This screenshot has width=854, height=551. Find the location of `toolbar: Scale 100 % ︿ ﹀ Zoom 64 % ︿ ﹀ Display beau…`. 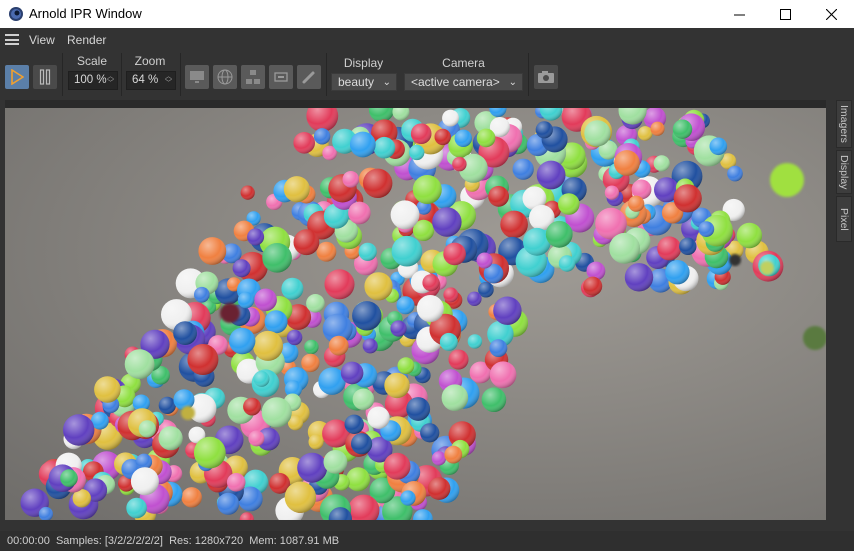

toolbar: Scale 100 % ︿ ﹀ Zoom 64 % ︿ ﹀ Display beau… is located at coordinates (427, 74).